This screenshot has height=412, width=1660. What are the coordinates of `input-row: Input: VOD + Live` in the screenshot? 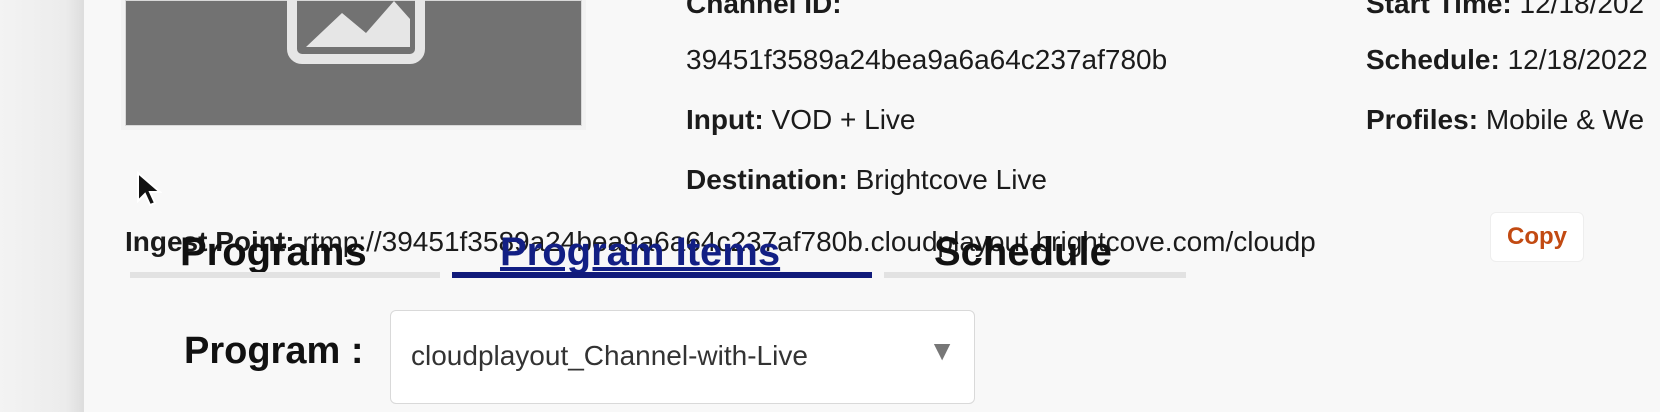 It's located at (800, 120).